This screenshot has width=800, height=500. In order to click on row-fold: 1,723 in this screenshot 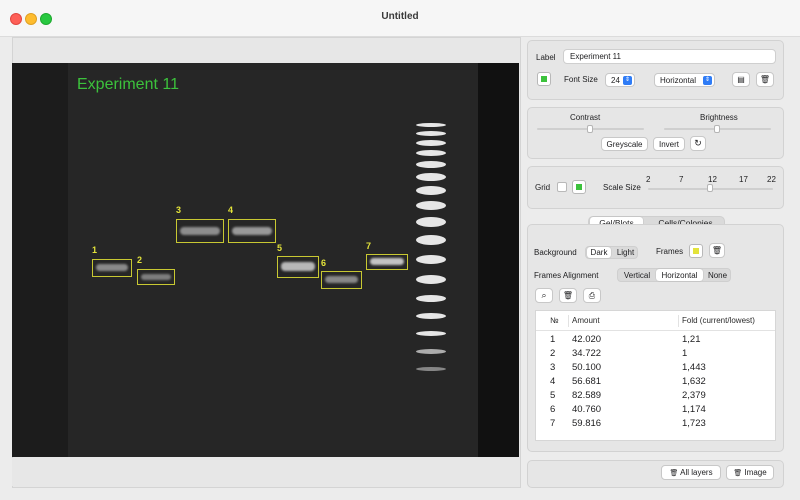, I will do `click(694, 423)`.